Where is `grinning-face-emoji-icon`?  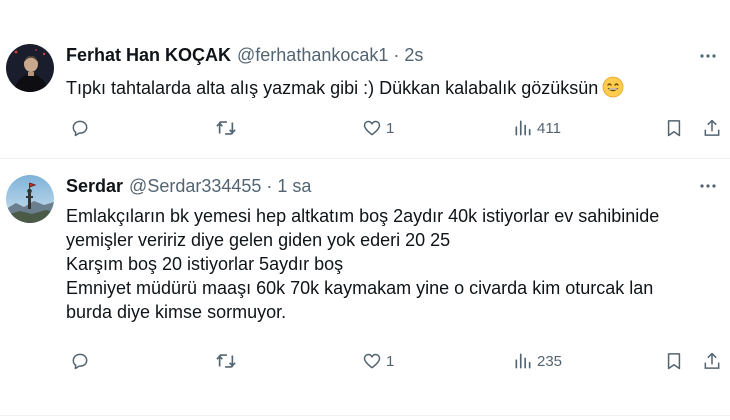 grinning-face-emoji-icon is located at coordinates (613, 90).